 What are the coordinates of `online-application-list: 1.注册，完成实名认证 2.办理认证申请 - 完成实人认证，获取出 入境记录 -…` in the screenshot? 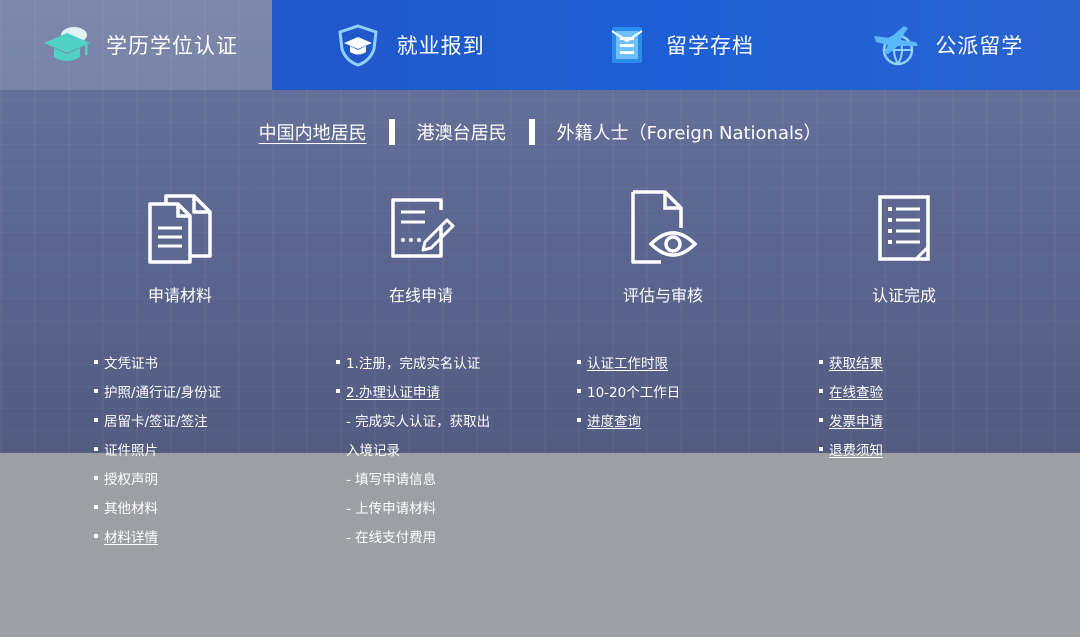 It's located at (413, 451).